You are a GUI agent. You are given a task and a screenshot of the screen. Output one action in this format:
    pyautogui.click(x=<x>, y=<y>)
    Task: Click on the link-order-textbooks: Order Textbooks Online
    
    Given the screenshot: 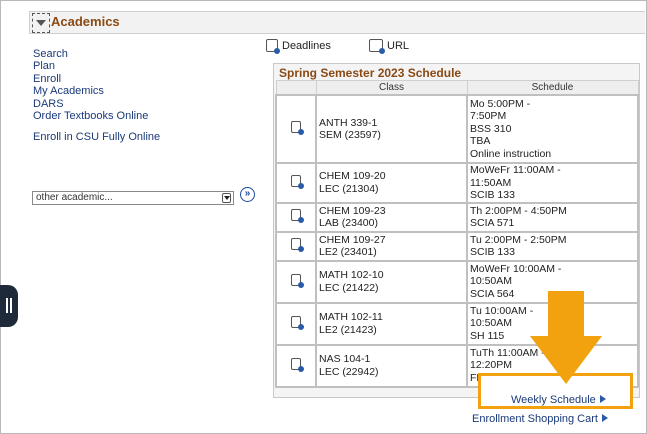 What is the action you would take?
    pyautogui.click(x=90, y=116)
    